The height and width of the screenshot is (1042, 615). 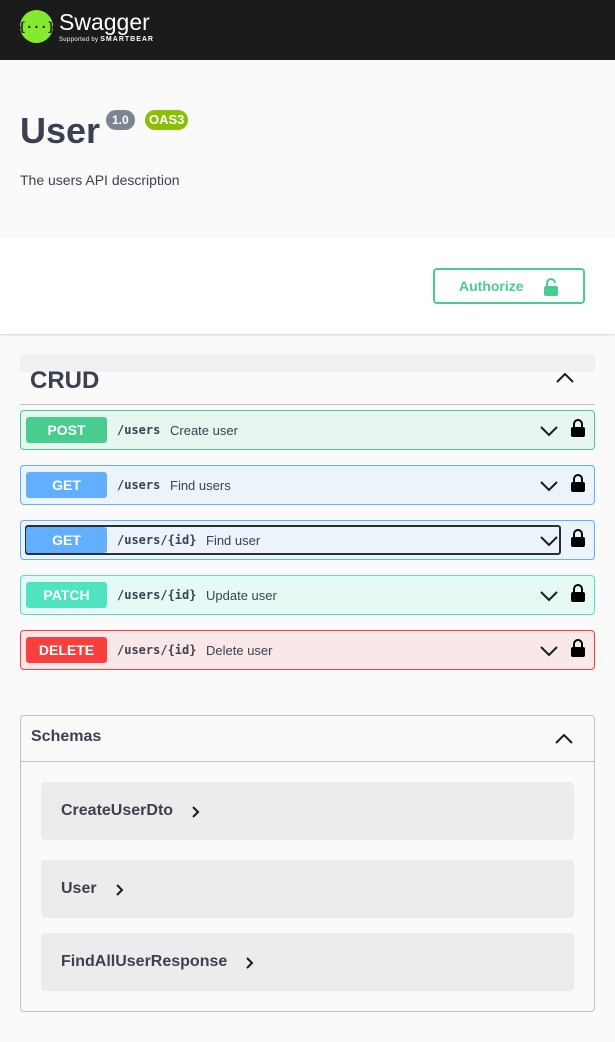 What do you see at coordinates (66, 650) in the screenshot?
I see `method-badge: DELETE` at bounding box center [66, 650].